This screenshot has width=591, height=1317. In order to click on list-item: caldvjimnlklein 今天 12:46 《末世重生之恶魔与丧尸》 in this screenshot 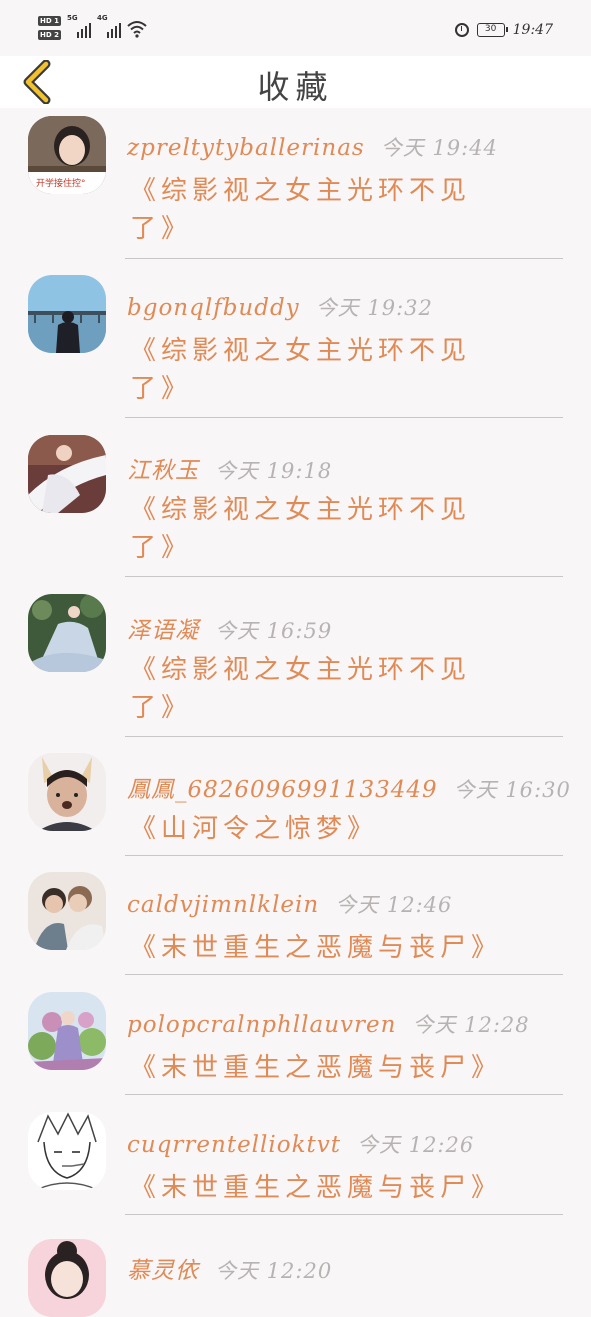, I will do `click(295, 925)`.